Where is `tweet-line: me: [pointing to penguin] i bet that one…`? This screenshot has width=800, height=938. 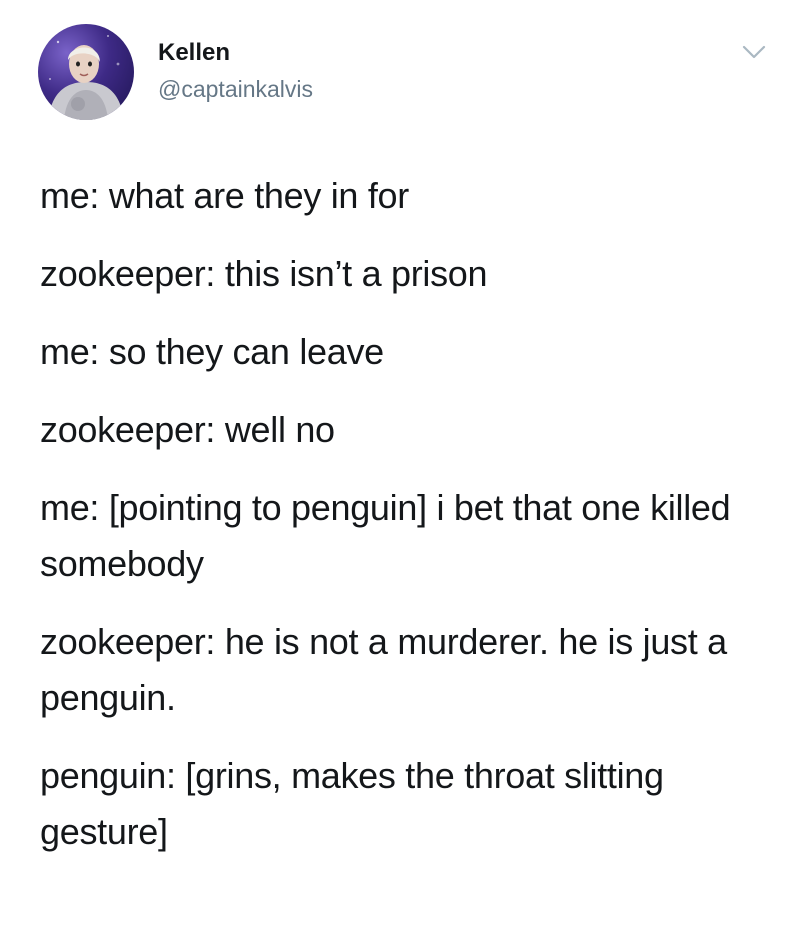
tweet-line: me: [pointing to penguin] i bet that one… is located at coordinates (385, 535).